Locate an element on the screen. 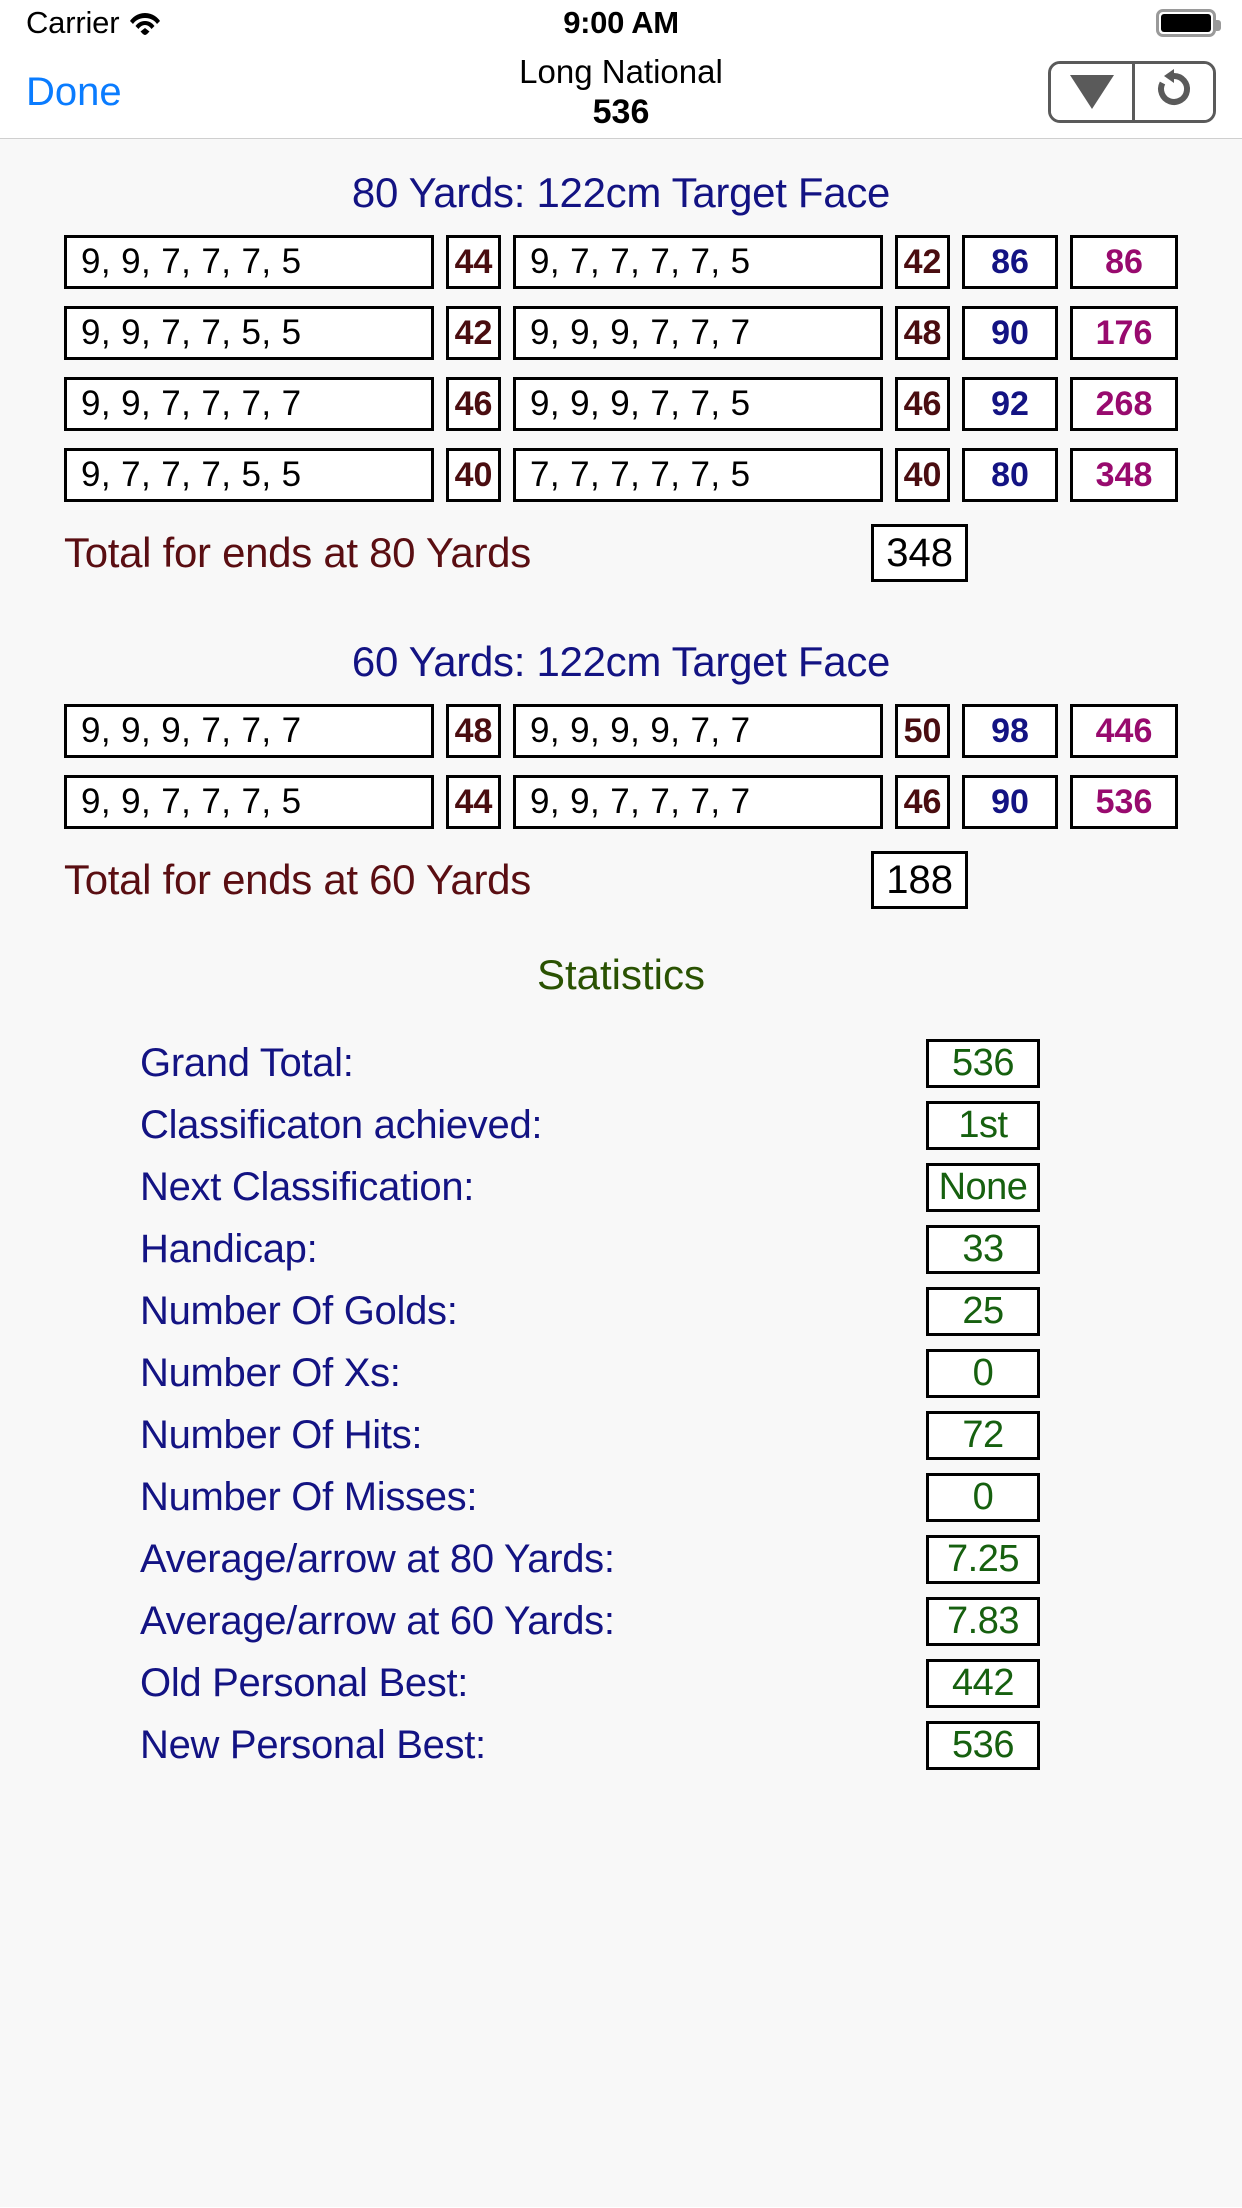  distance-total-value: 348 is located at coordinates (919, 553).